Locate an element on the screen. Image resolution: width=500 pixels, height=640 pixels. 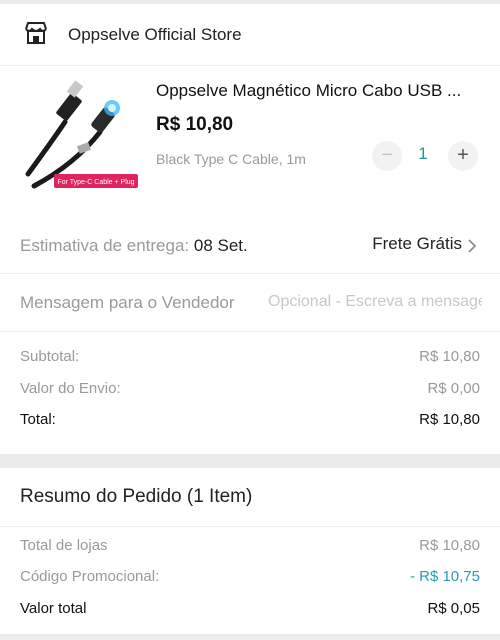
subtotal-label: Subtotal: is located at coordinates (50, 356).